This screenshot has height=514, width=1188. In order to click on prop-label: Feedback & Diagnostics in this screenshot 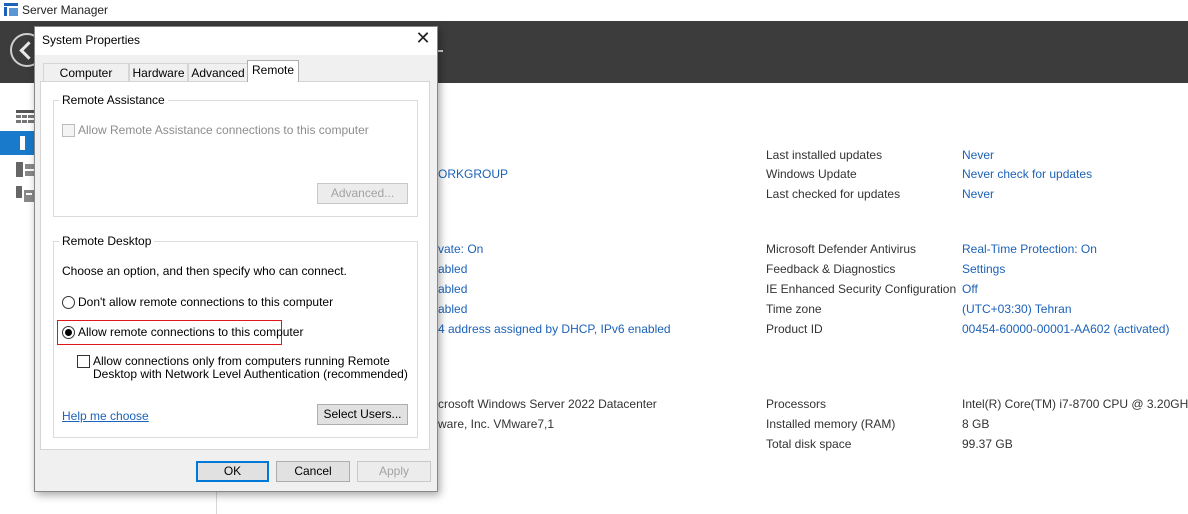, I will do `click(831, 269)`.